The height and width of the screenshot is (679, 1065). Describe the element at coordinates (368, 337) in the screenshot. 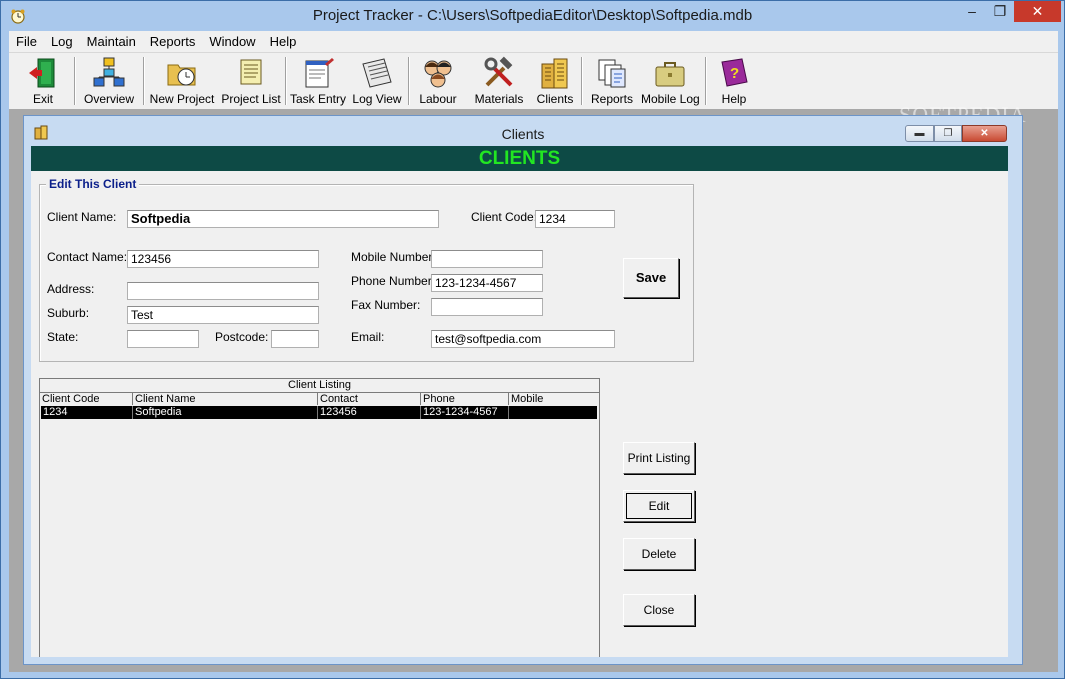

I see `email-label: Email:` at that location.